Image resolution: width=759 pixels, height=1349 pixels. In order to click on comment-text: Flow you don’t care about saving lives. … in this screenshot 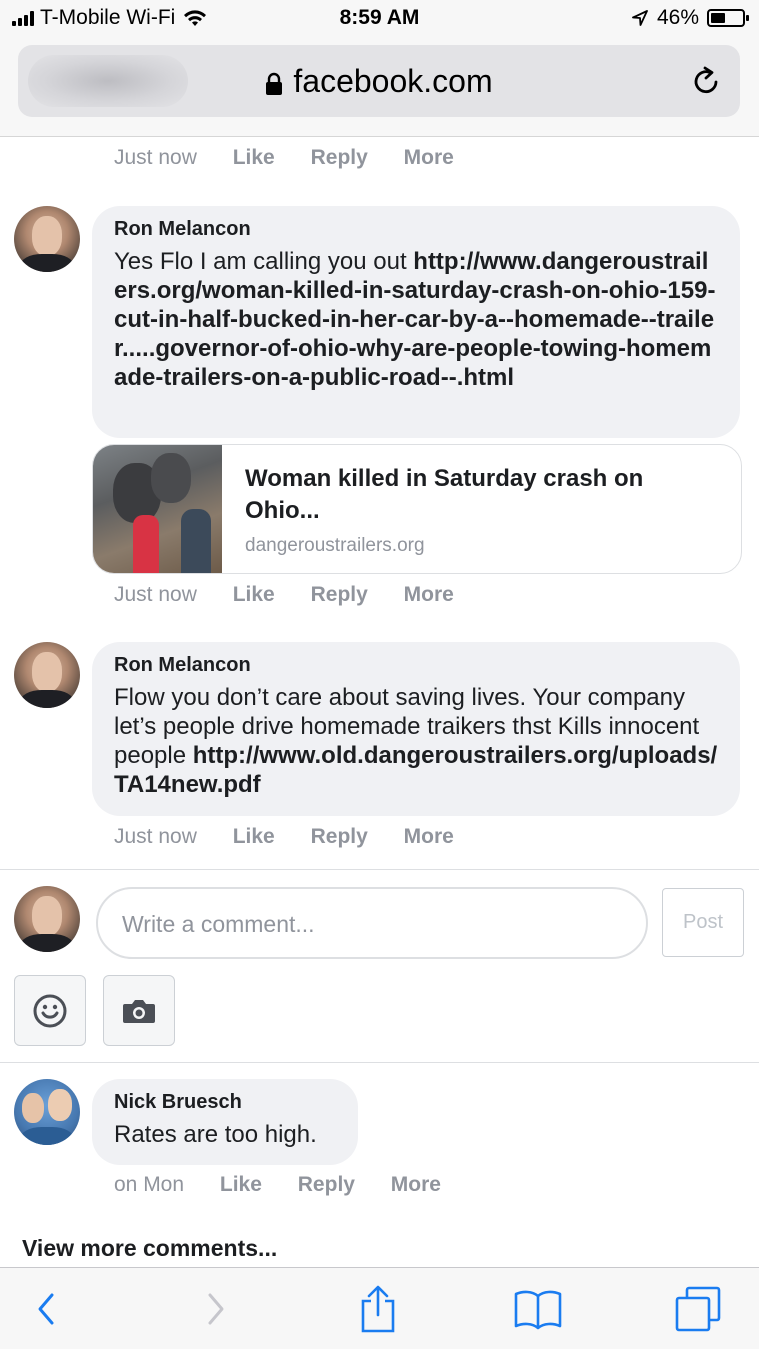, I will do `click(416, 741)`.